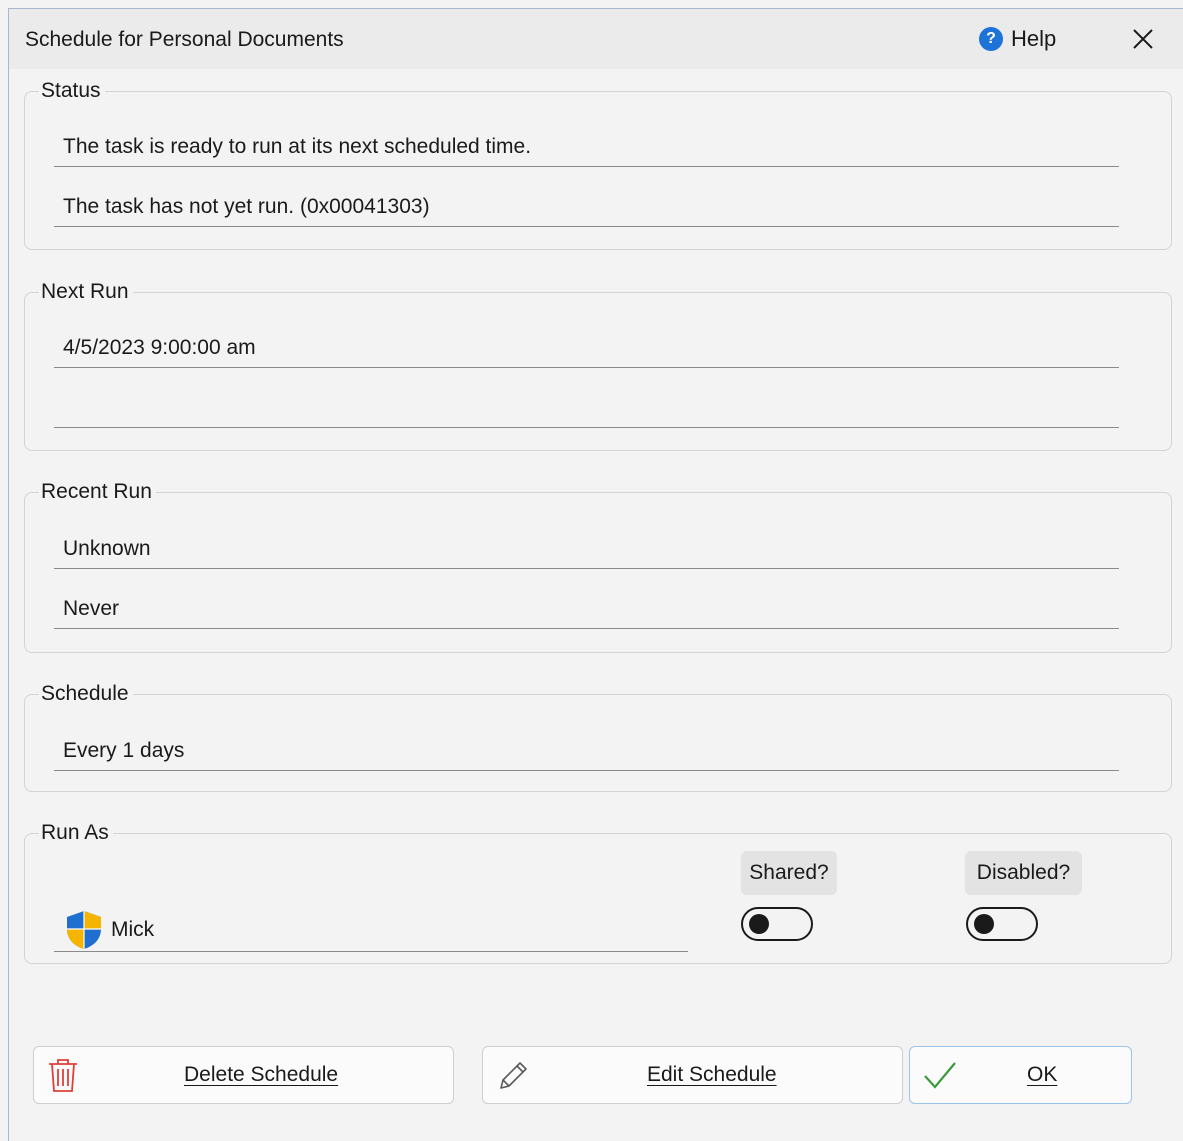 The height and width of the screenshot is (1141, 1183). What do you see at coordinates (1034, 38) in the screenshot?
I see `help-label: Help` at bounding box center [1034, 38].